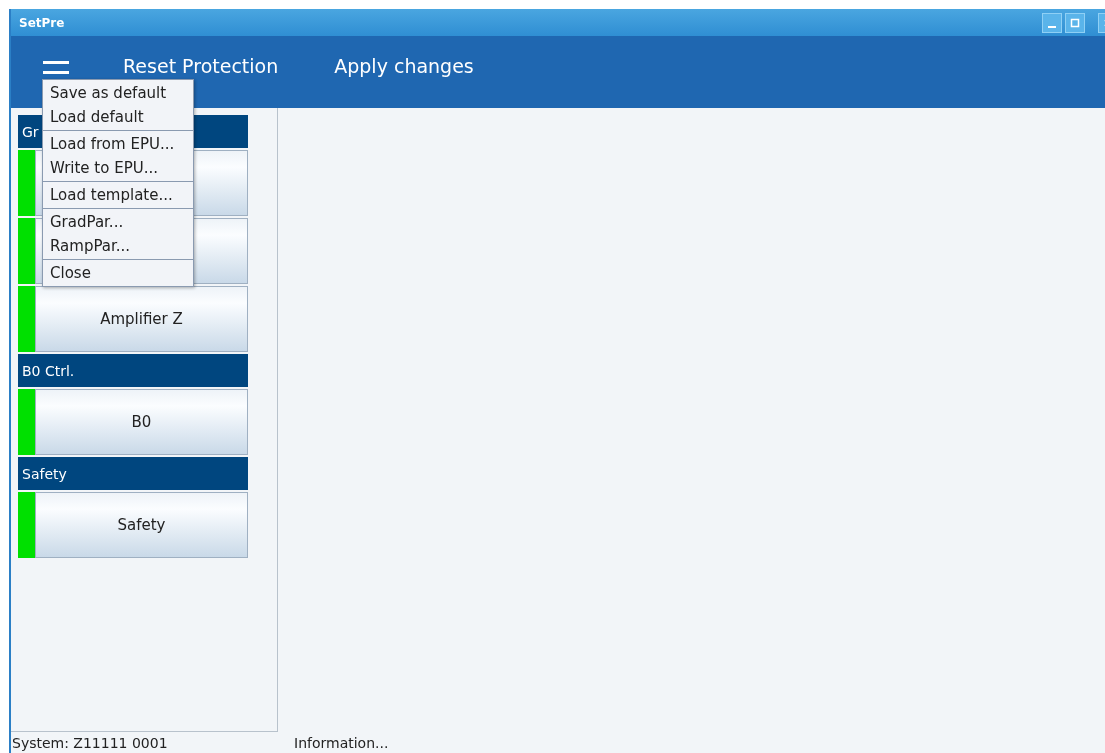 The height and width of the screenshot is (753, 1105). What do you see at coordinates (118, 273) in the screenshot?
I see `menu-item: Close` at bounding box center [118, 273].